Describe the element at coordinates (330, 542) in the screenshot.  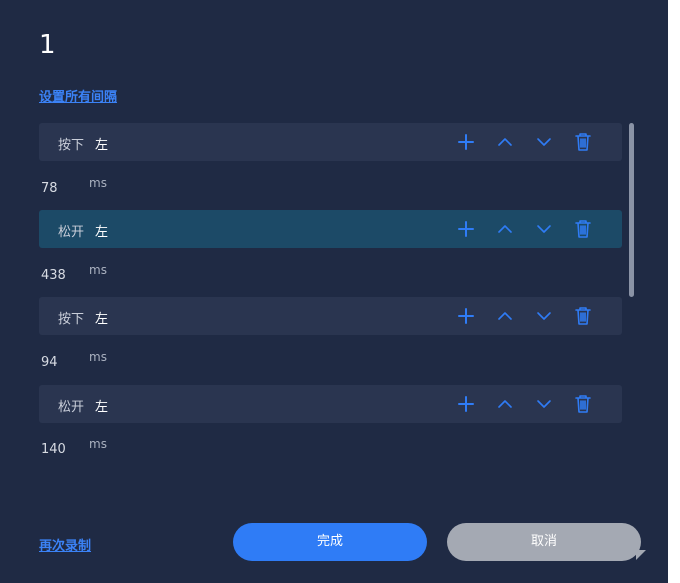
I see `done-button: 完成` at that location.